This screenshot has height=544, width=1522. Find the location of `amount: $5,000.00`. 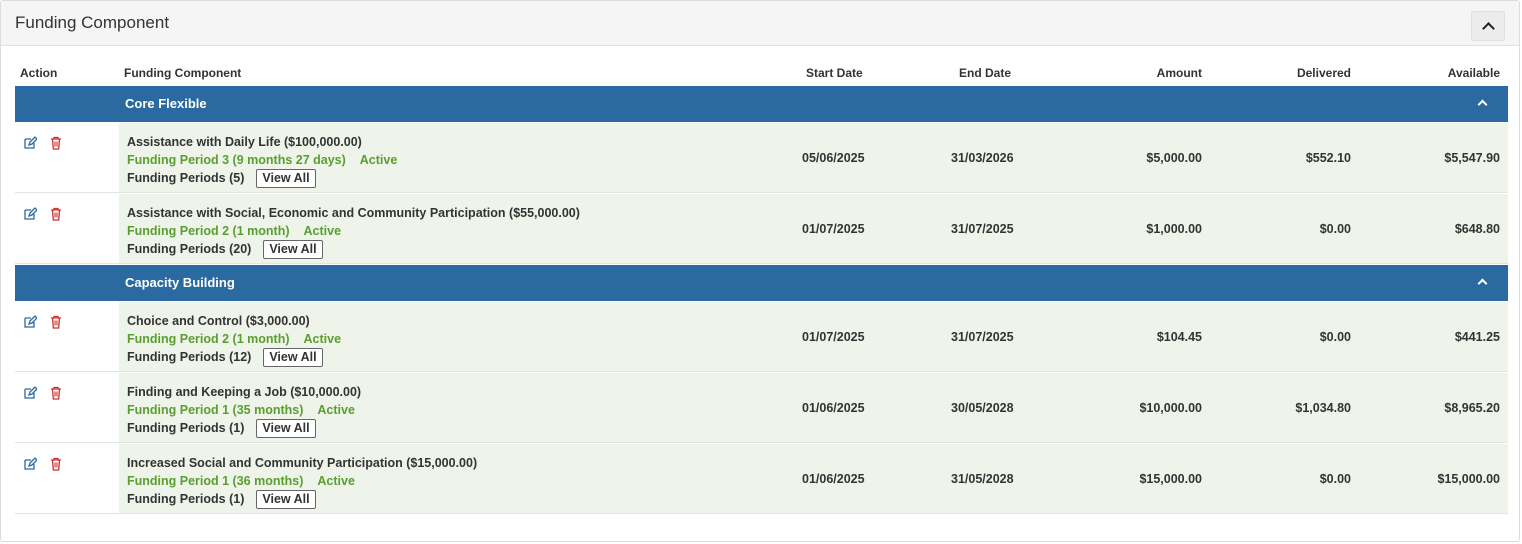

amount: $5,000.00 is located at coordinates (1174, 158).